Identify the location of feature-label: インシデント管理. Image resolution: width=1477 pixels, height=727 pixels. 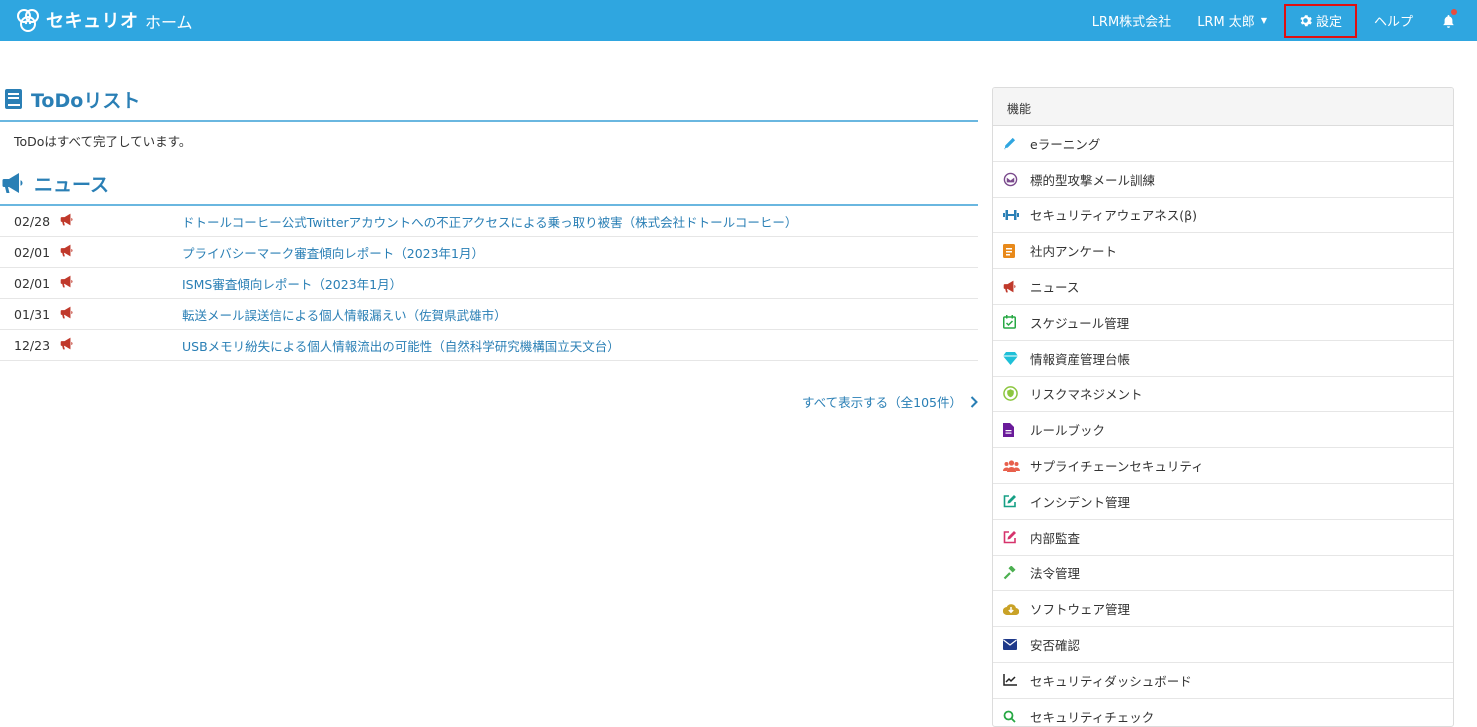
(1080, 502).